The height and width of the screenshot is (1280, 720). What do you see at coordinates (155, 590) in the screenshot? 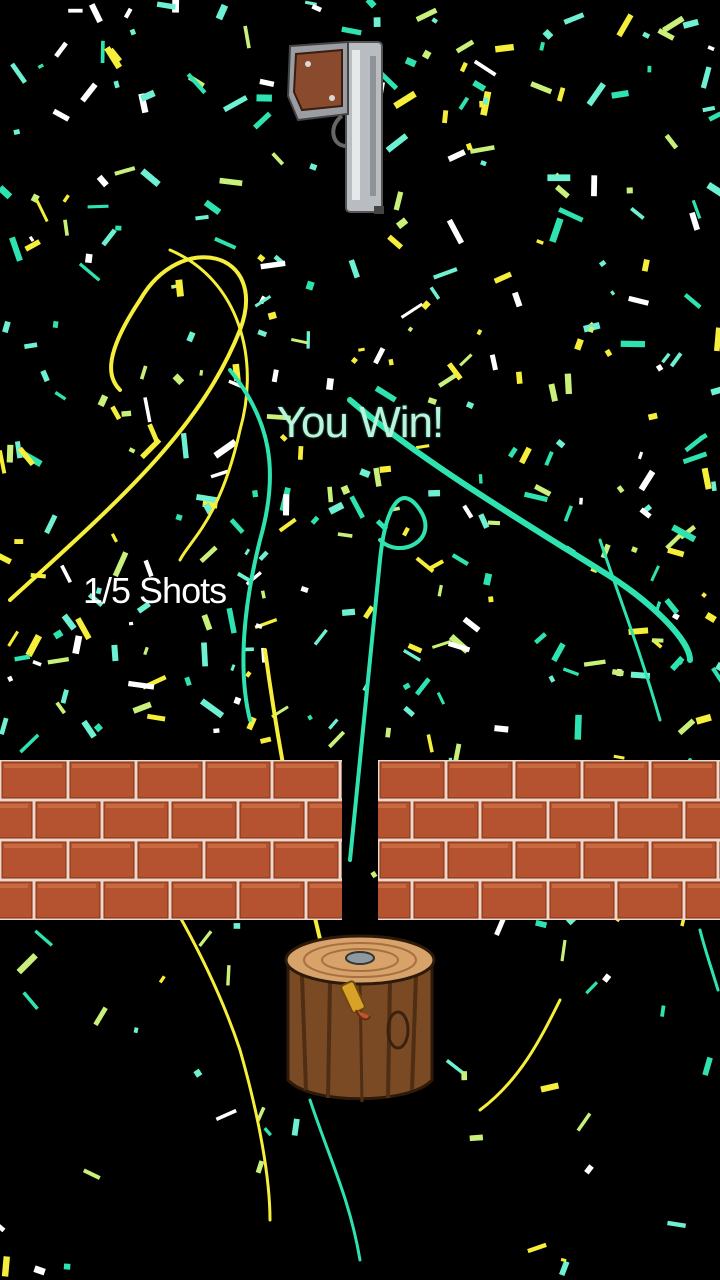
I see `shots-counter: 1/5 Shots` at bounding box center [155, 590].